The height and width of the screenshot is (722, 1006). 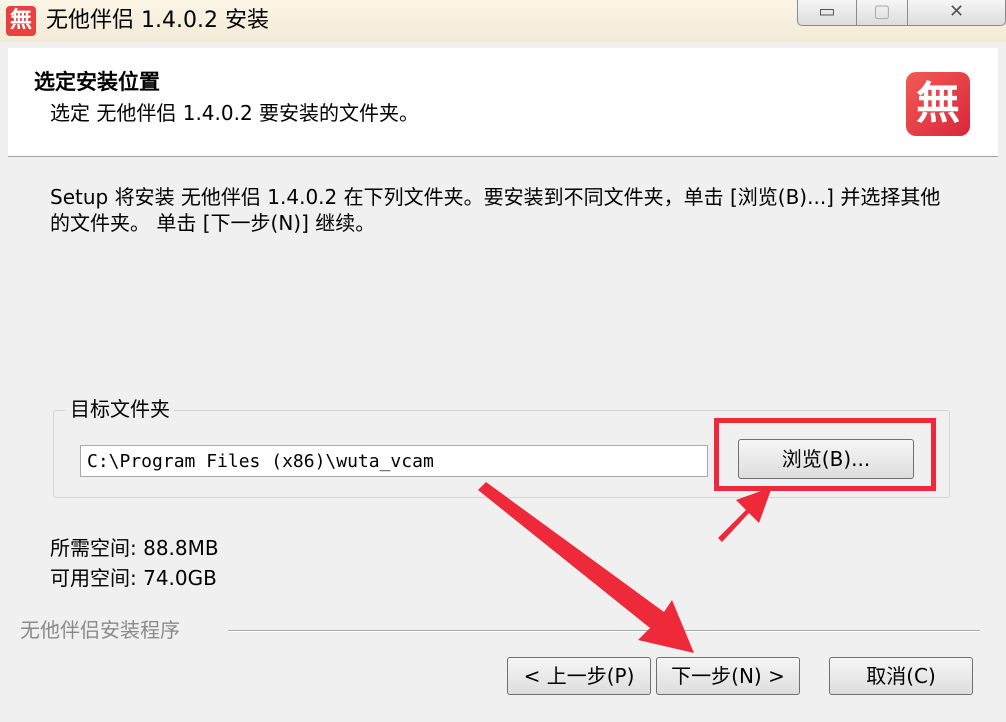 What do you see at coordinates (503, 102) in the screenshot?
I see `header-panel: 选定安装位置 选定 无他伴侣 1.4.0.2 要安装的文件夹。 無` at bounding box center [503, 102].